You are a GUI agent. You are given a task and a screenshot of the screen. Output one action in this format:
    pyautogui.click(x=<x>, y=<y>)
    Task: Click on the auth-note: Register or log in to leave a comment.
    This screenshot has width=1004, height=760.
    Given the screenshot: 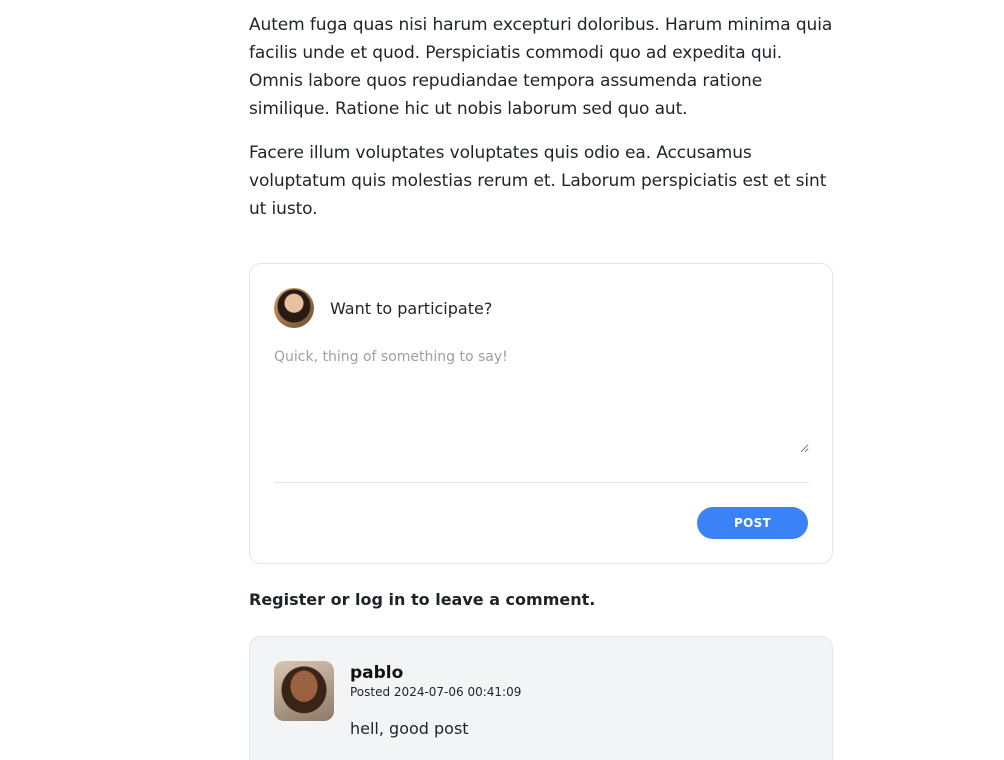 What is the action you would take?
    pyautogui.click(x=422, y=599)
    